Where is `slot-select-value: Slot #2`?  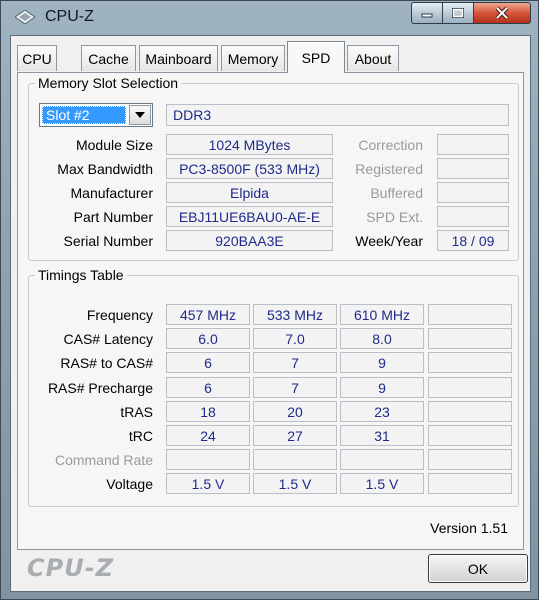
slot-select-value: Slot #2 is located at coordinates (84, 115).